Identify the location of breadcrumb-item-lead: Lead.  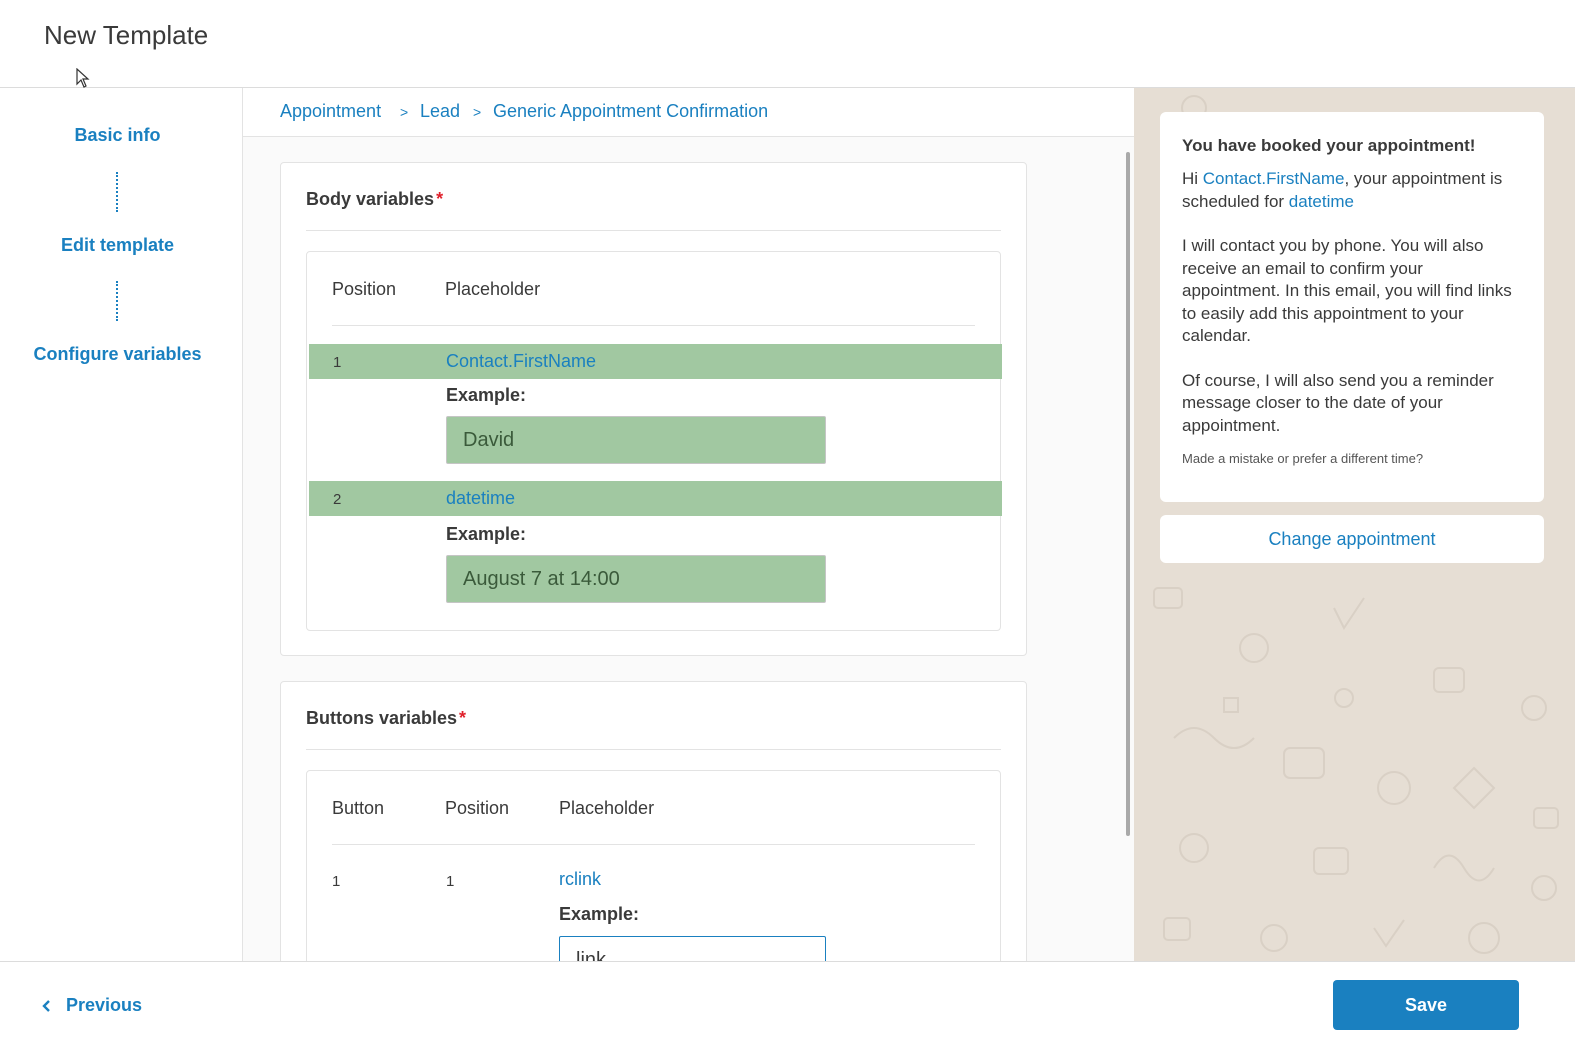
(440, 111).